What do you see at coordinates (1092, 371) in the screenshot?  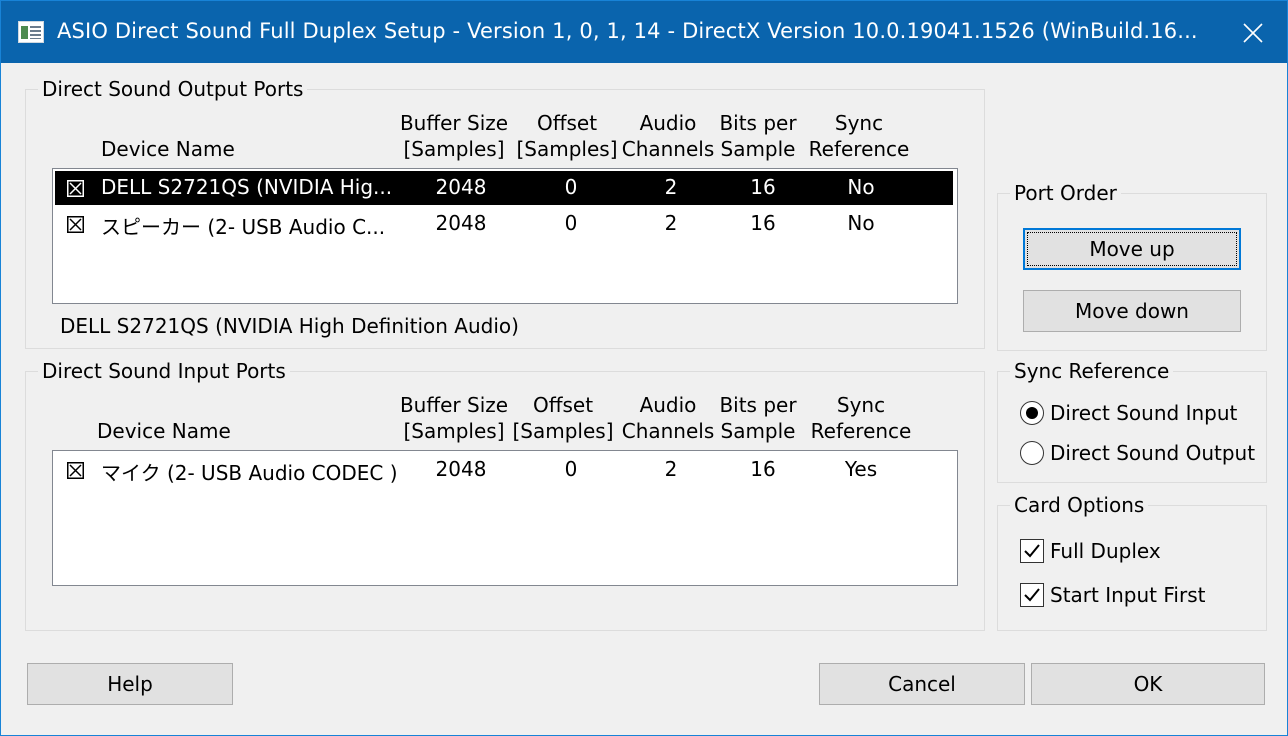 I see `sync-reference-title: Sync Reference` at bounding box center [1092, 371].